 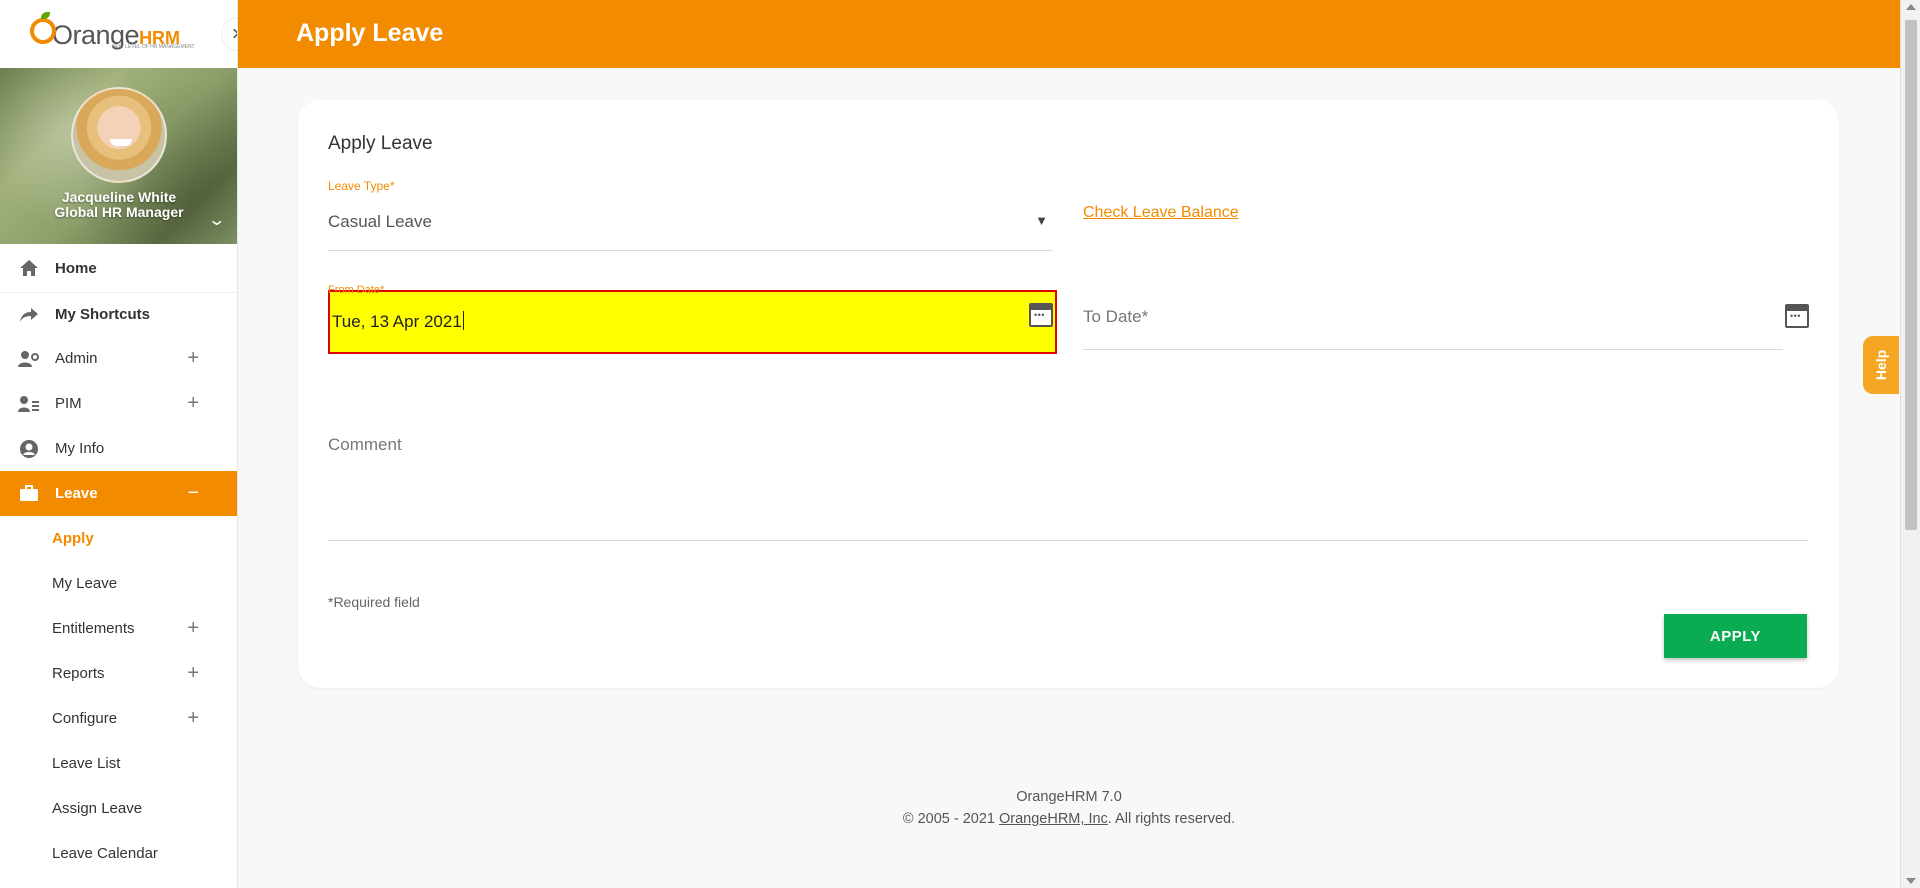 I want to click on scroll-down-arrow-icon, so click(x=1911, y=881).